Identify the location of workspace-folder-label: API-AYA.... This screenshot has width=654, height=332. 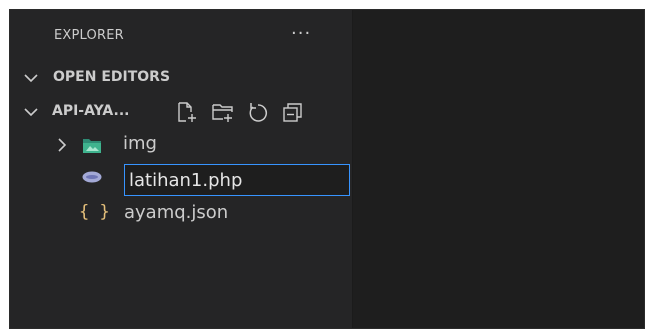
(91, 111).